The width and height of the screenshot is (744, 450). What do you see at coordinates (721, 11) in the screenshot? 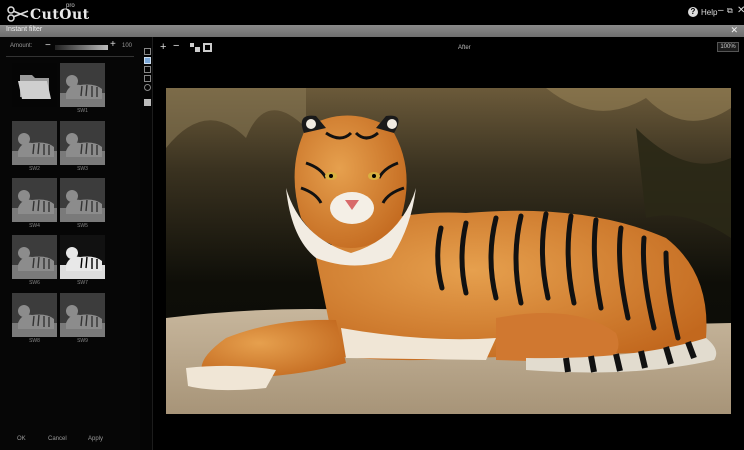
I see `minimize-button: –` at bounding box center [721, 11].